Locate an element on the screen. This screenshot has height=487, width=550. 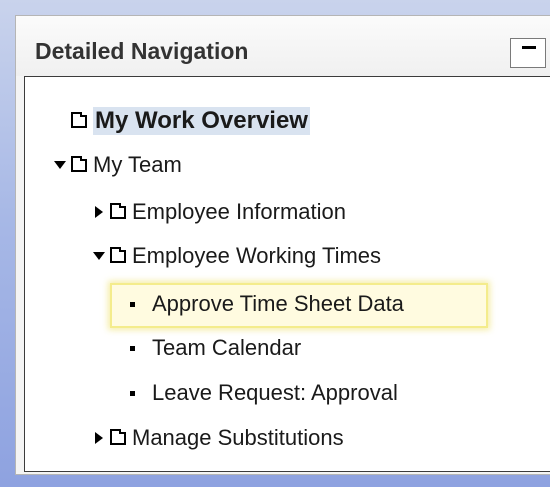
tree-item-employee-working-times: Employee Working Times is located at coordinates (236, 256).